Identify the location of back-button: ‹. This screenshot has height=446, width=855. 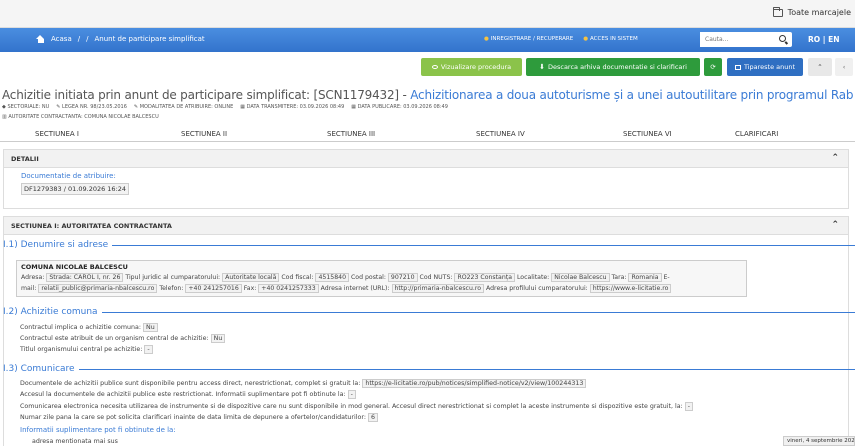
(844, 67).